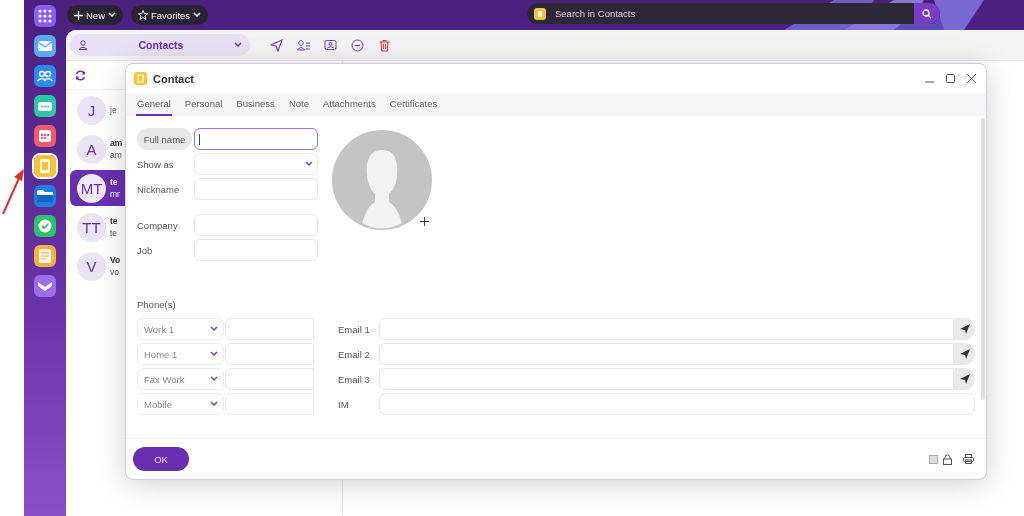 The width and height of the screenshot is (1024, 516). I want to click on field-label: Show as, so click(156, 164).